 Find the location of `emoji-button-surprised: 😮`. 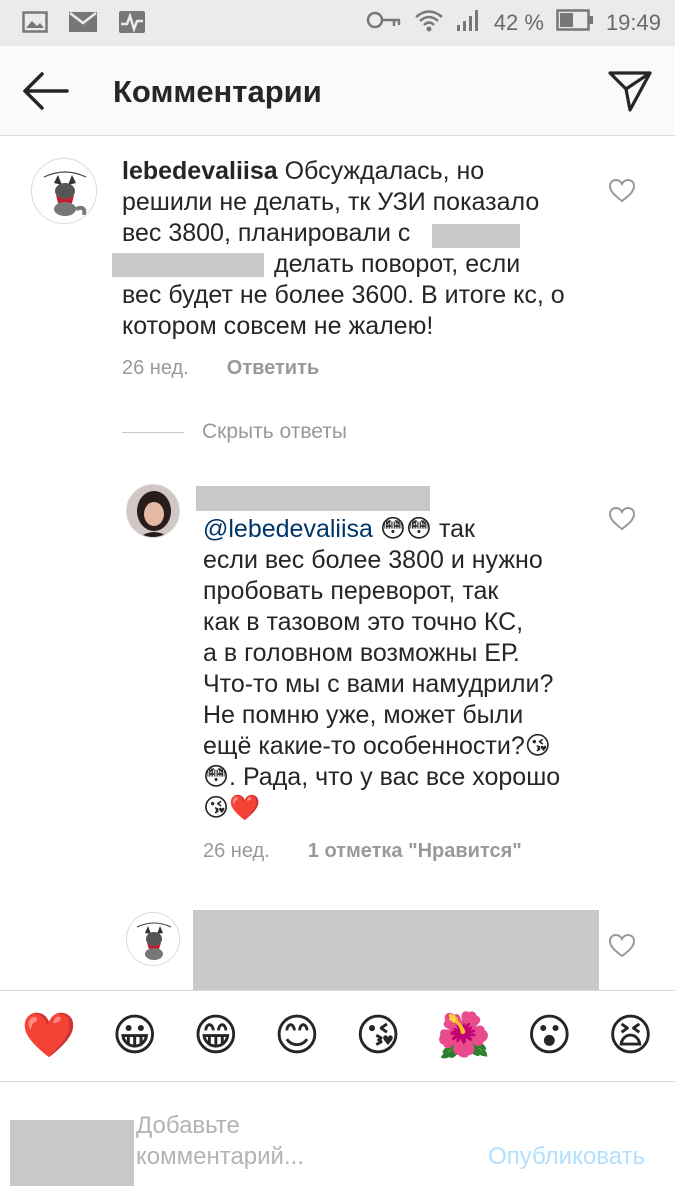

emoji-button-surprised: 😮 is located at coordinates (549, 1036).